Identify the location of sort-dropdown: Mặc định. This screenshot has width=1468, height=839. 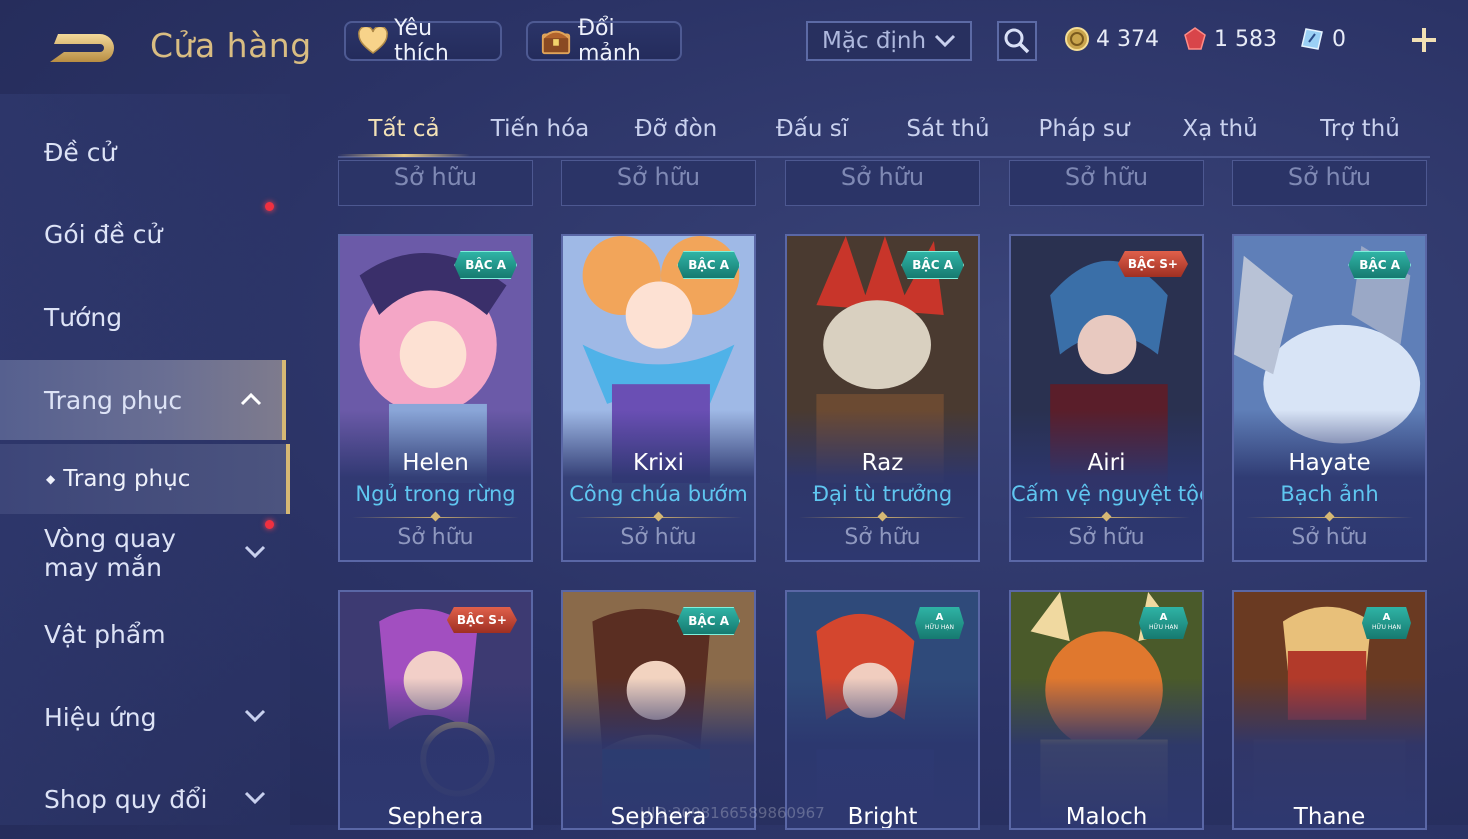
(889, 41).